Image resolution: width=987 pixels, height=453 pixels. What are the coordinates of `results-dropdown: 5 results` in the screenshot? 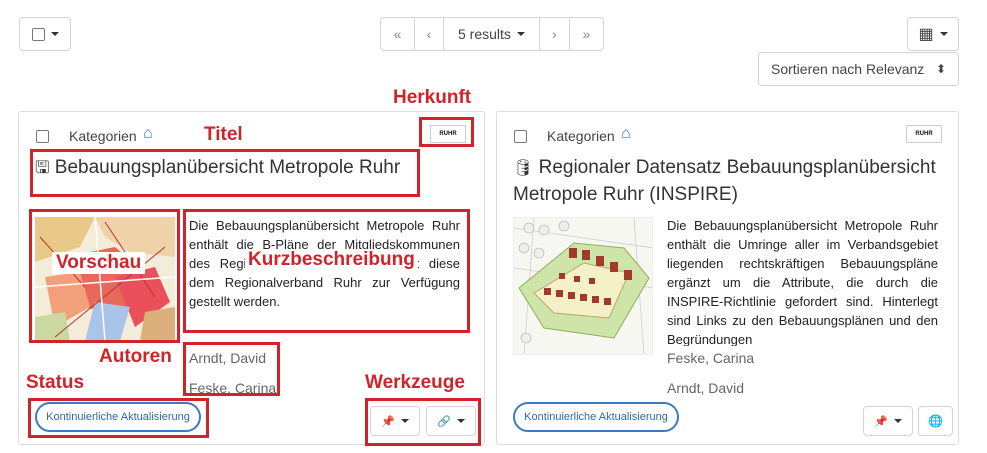 It's located at (492, 34).